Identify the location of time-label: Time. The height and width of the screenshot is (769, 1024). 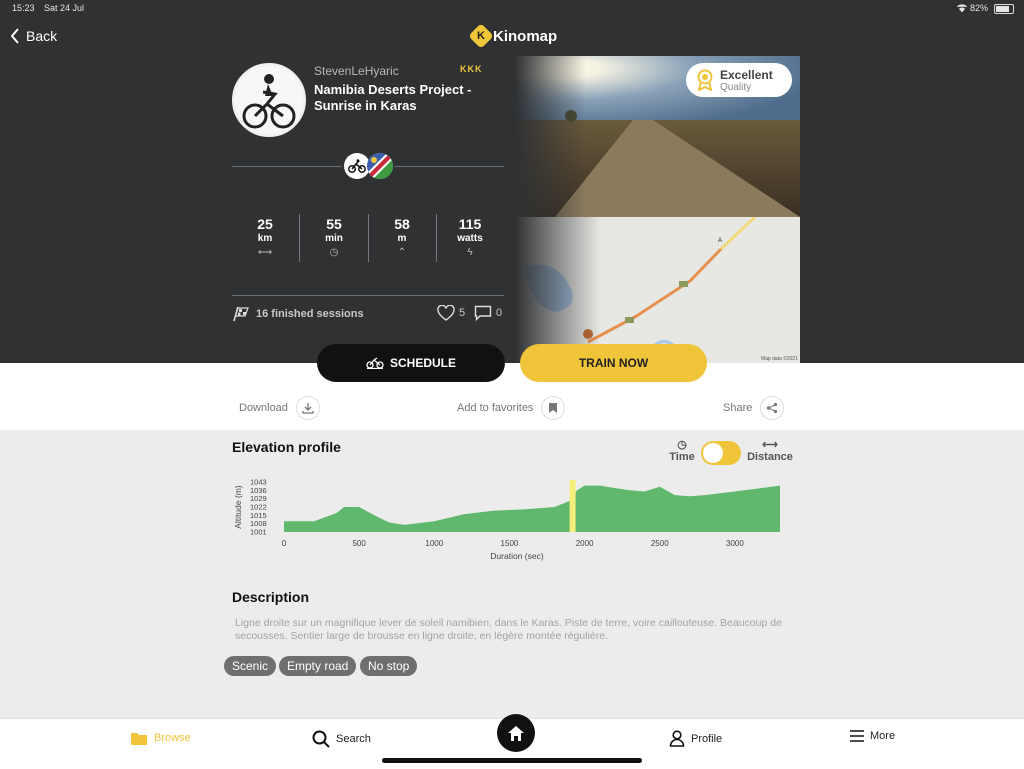
(682, 457).